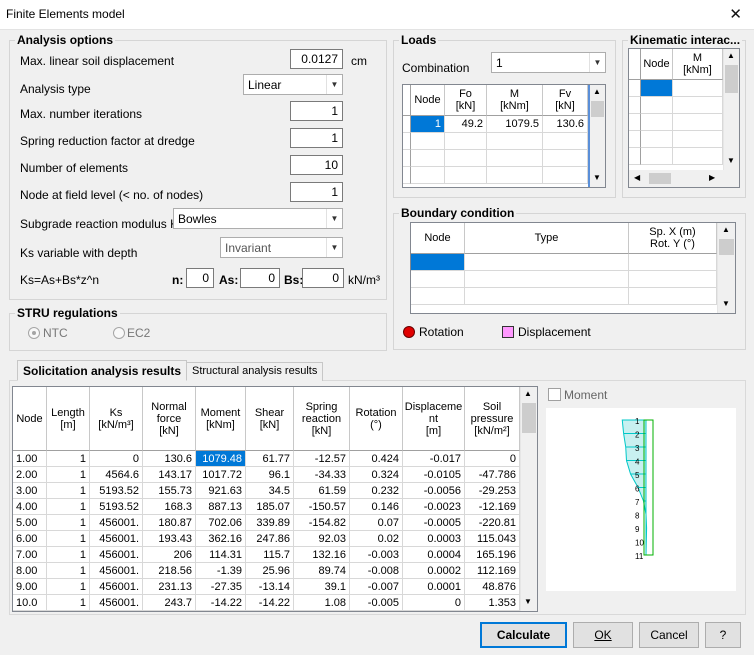 Image resolution: width=754 pixels, height=655 pixels. Describe the element at coordinates (169, 587) in the screenshot. I see `results-cell: 231.13` at that location.